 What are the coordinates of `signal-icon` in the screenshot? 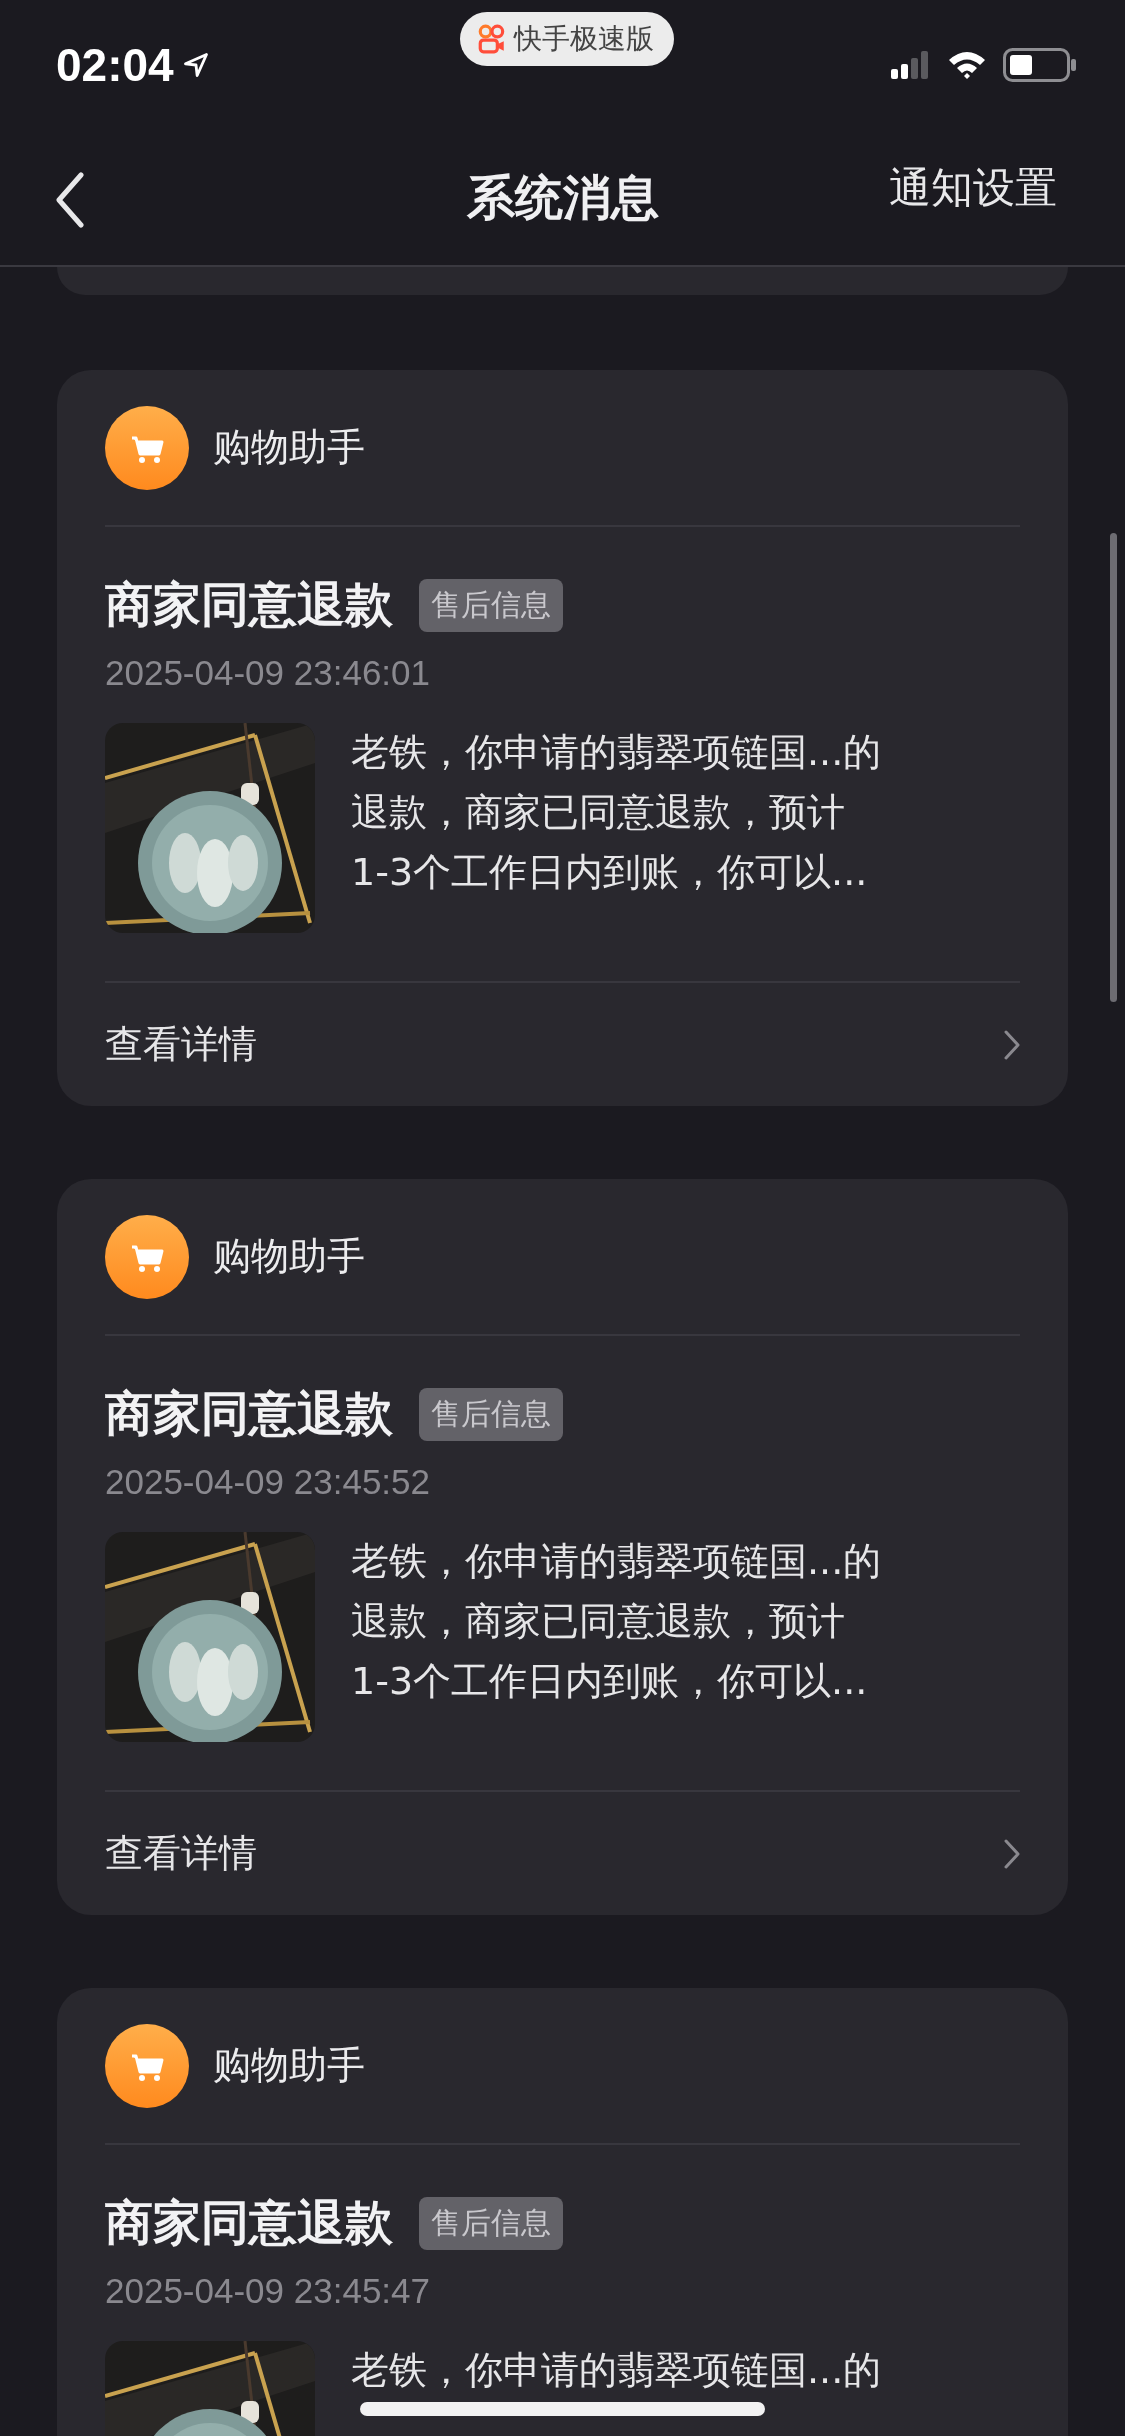 It's located at (911, 65).